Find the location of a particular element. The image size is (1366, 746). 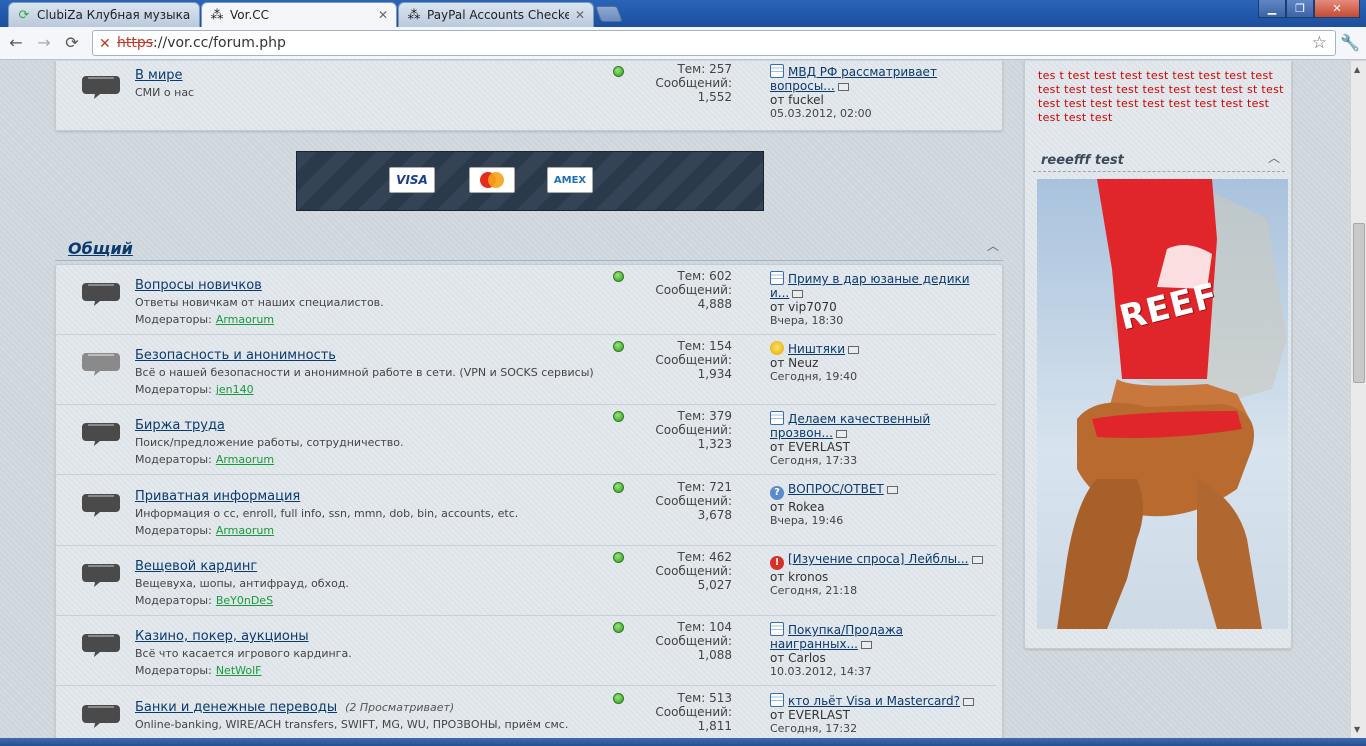

moderator-link: NetWolF is located at coordinates (239, 670).